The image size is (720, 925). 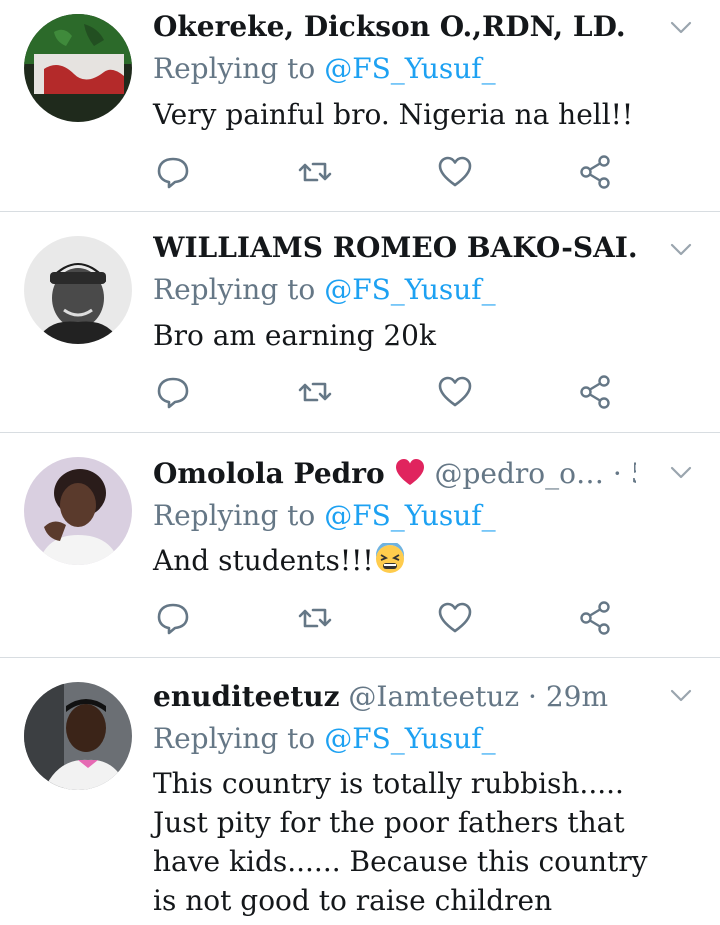 What do you see at coordinates (263, 560) in the screenshot?
I see `tweet-text: And students!!!` at bounding box center [263, 560].